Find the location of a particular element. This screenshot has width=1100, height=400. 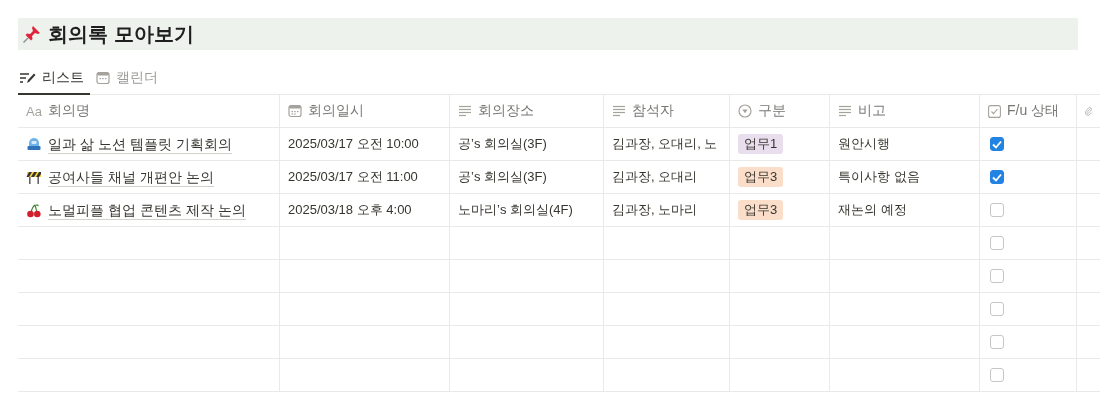

pushpin-icon is located at coordinates (32, 34).